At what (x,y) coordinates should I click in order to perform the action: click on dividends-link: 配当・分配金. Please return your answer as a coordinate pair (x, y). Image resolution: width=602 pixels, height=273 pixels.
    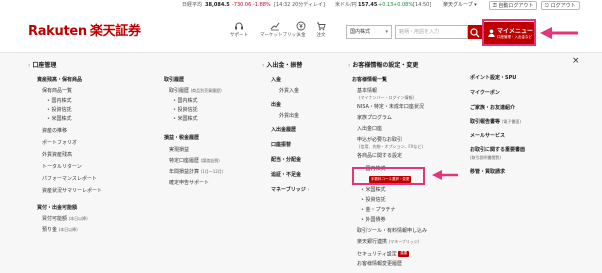
    Looking at the image, I should click on (286, 160).